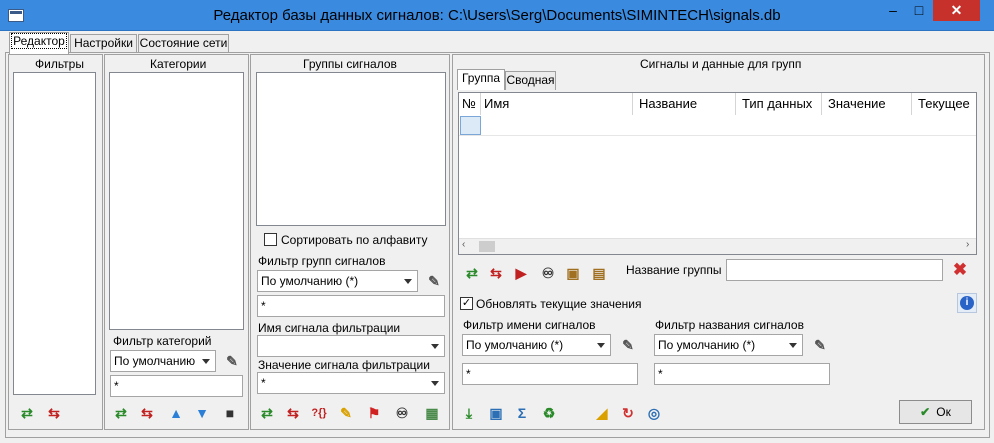  Describe the element at coordinates (967, 244) in the screenshot. I see `scroll-right-icon: ›` at that location.